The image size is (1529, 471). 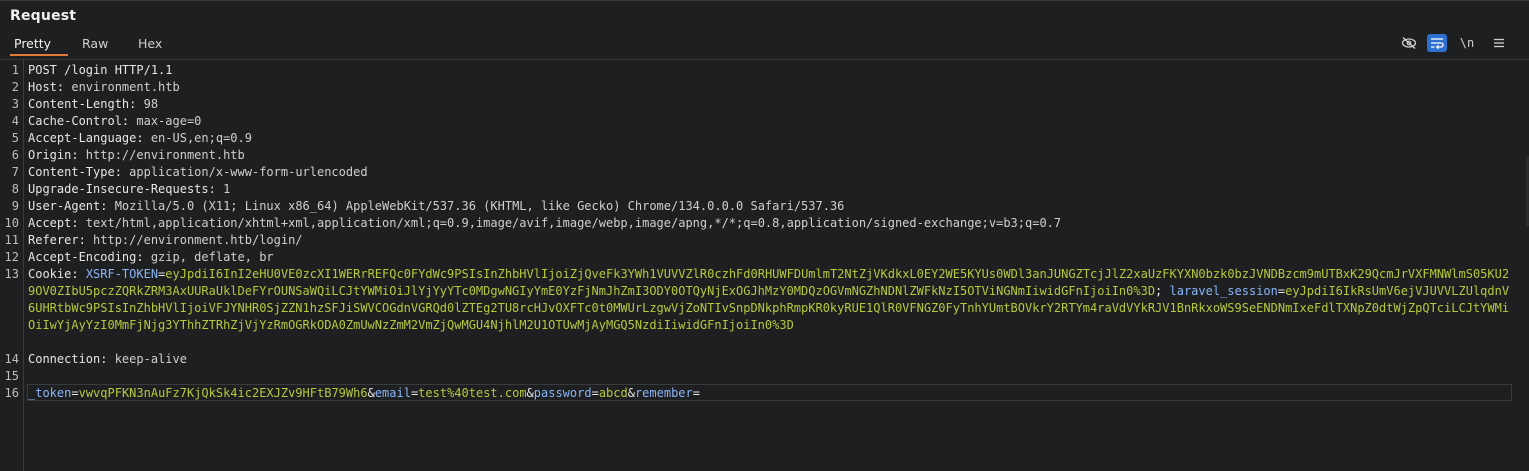 I want to click on body-param-value: abcd, so click(x=613, y=393).